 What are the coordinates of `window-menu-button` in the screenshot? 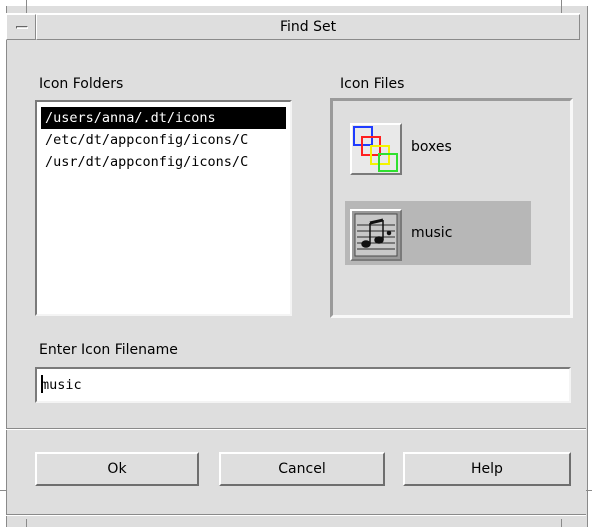 It's located at (21, 27).